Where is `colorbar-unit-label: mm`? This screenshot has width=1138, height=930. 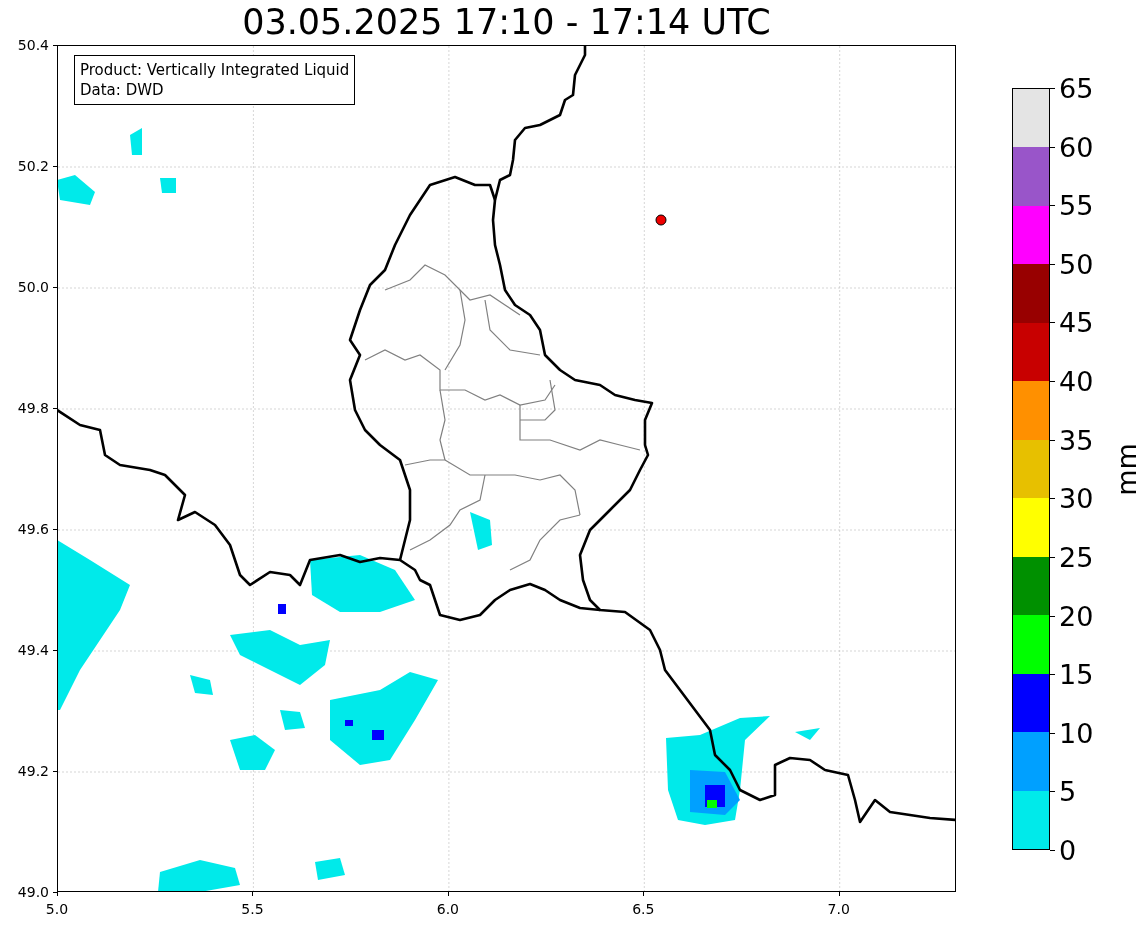
colorbar-unit-label: mm is located at coordinates (1124, 469).